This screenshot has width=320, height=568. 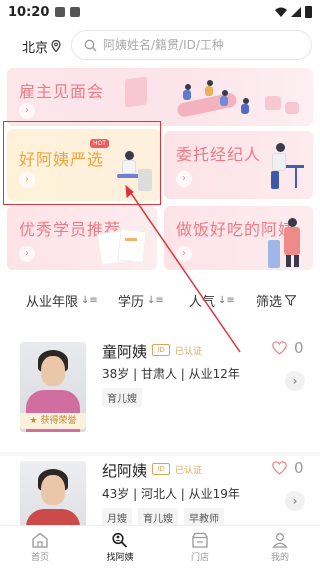 What do you see at coordinates (53, 493) in the screenshot?
I see `auntie-photo` at bounding box center [53, 493].